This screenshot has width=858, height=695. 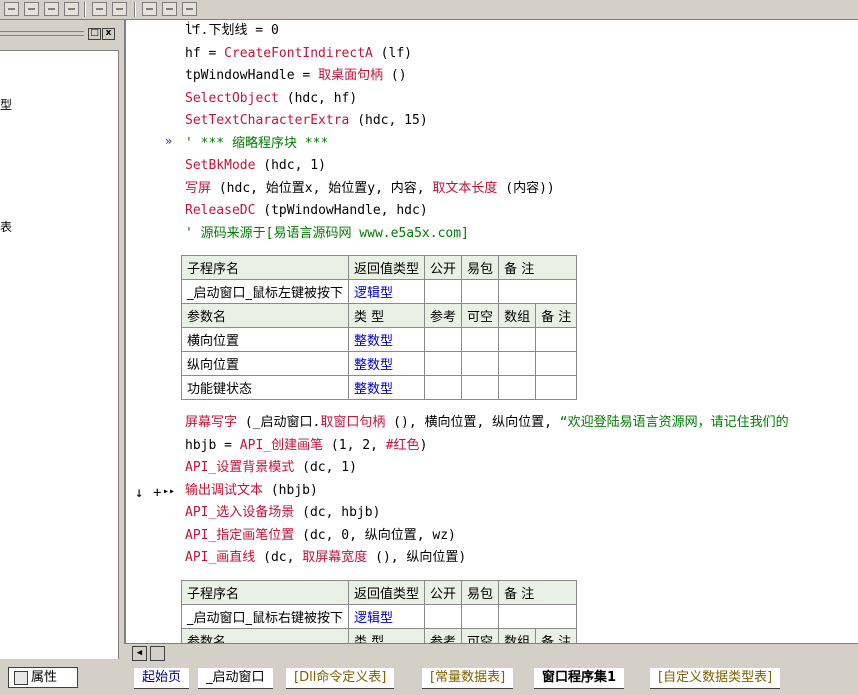 I want to click on code-line: API_指定画笔位置 (dc, 0, 纵向位置, wz), so click(x=320, y=536).